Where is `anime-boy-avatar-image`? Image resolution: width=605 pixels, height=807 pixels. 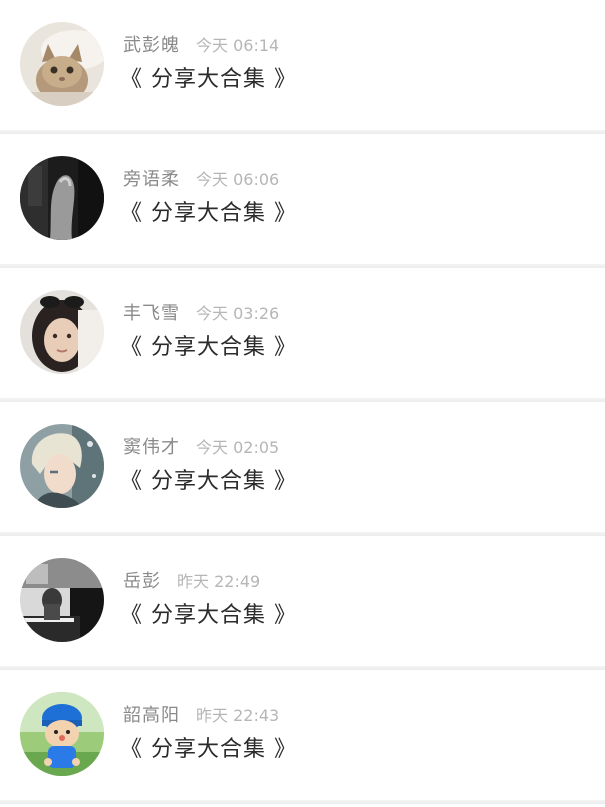 anime-boy-avatar-image is located at coordinates (62, 466).